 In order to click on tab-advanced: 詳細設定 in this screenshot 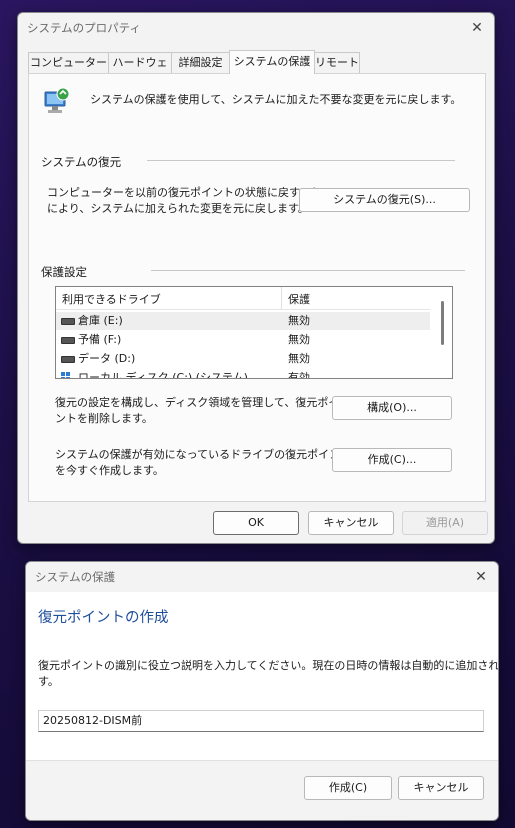, I will do `click(200, 62)`.